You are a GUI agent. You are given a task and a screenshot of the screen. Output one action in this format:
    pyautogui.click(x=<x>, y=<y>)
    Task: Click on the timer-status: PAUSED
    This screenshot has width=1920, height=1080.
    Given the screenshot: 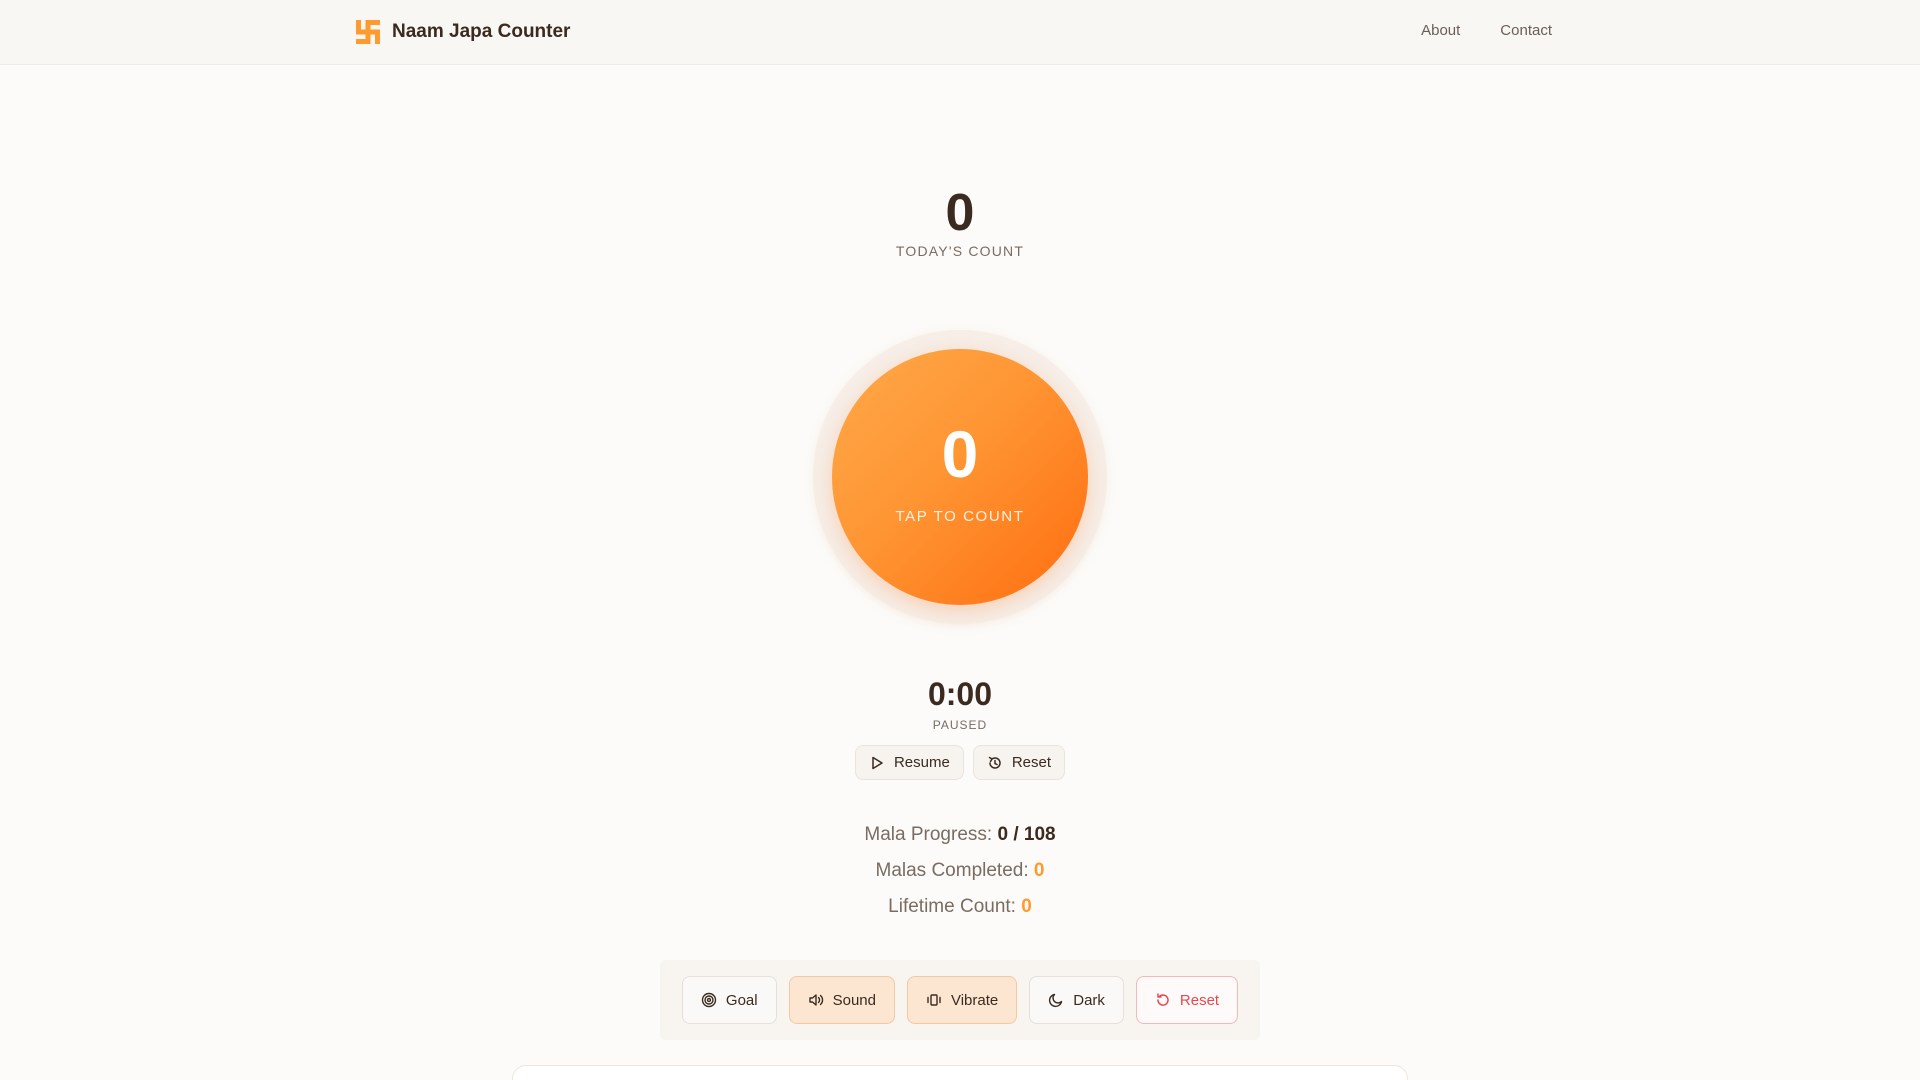 What is the action you would take?
    pyautogui.click(x=960, y=725)
    